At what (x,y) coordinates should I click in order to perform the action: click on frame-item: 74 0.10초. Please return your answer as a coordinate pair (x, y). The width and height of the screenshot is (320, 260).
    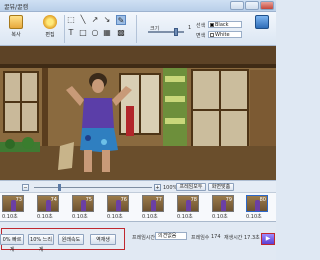
    Looking at the image, I should click on (53, 208).